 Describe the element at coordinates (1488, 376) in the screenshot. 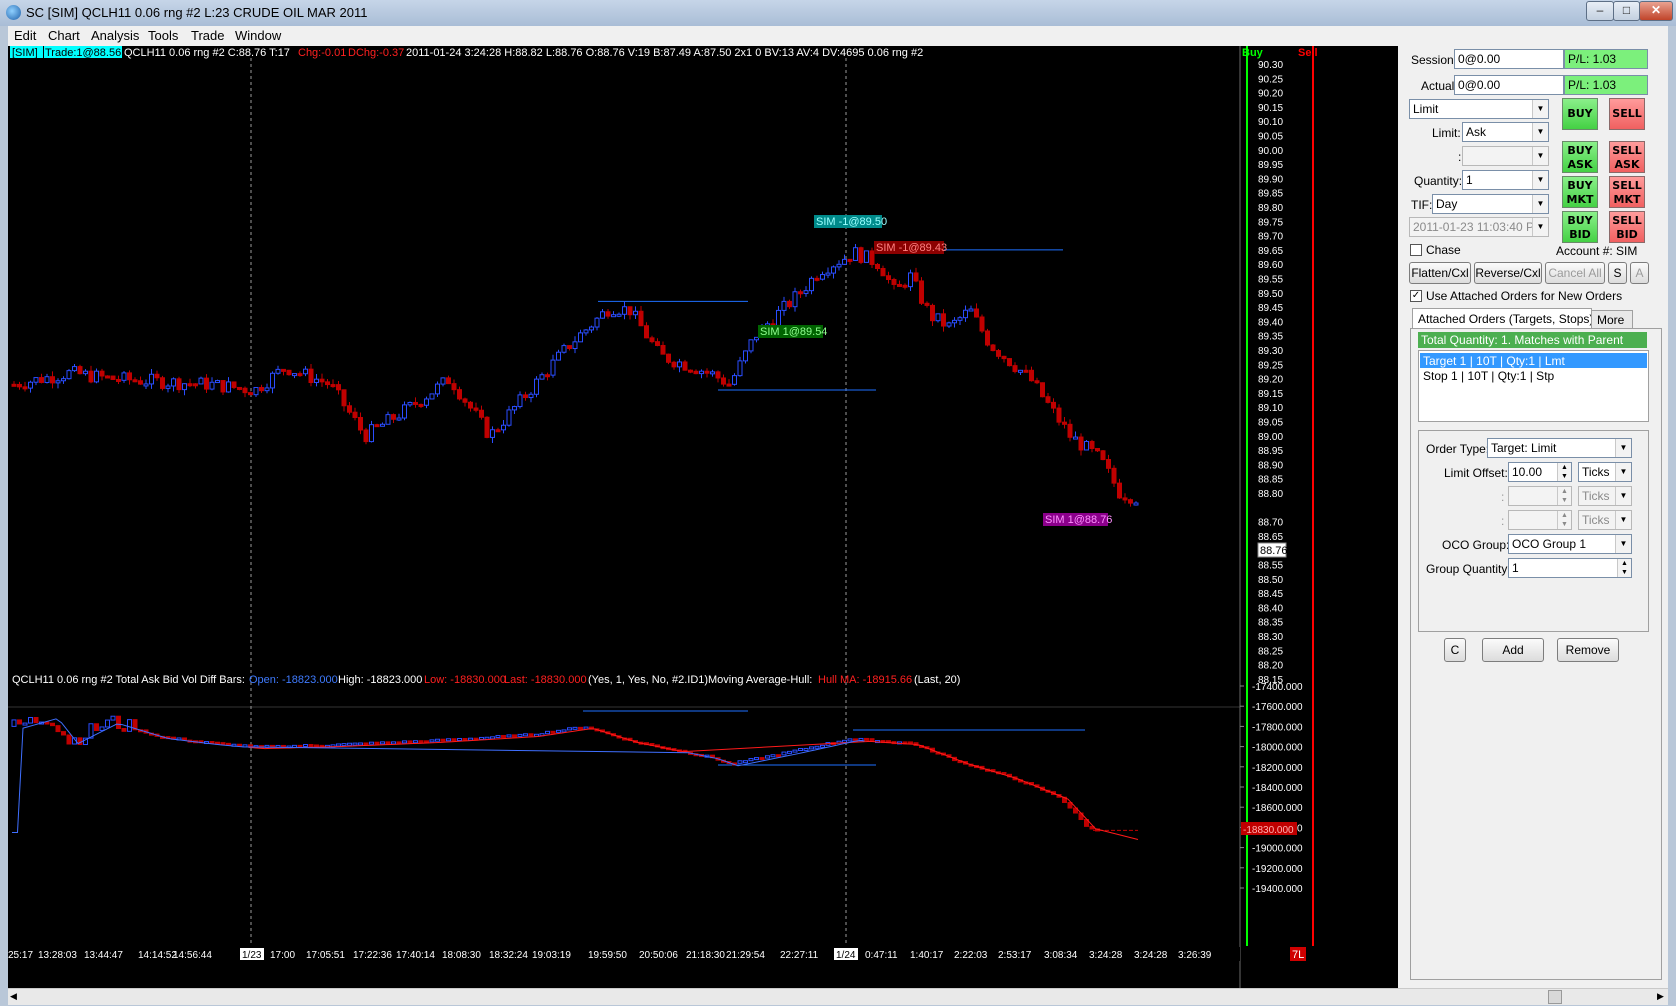

I see `list-item-stop: Stop 1 | 10T | Qty:1 | Stp` at that location.